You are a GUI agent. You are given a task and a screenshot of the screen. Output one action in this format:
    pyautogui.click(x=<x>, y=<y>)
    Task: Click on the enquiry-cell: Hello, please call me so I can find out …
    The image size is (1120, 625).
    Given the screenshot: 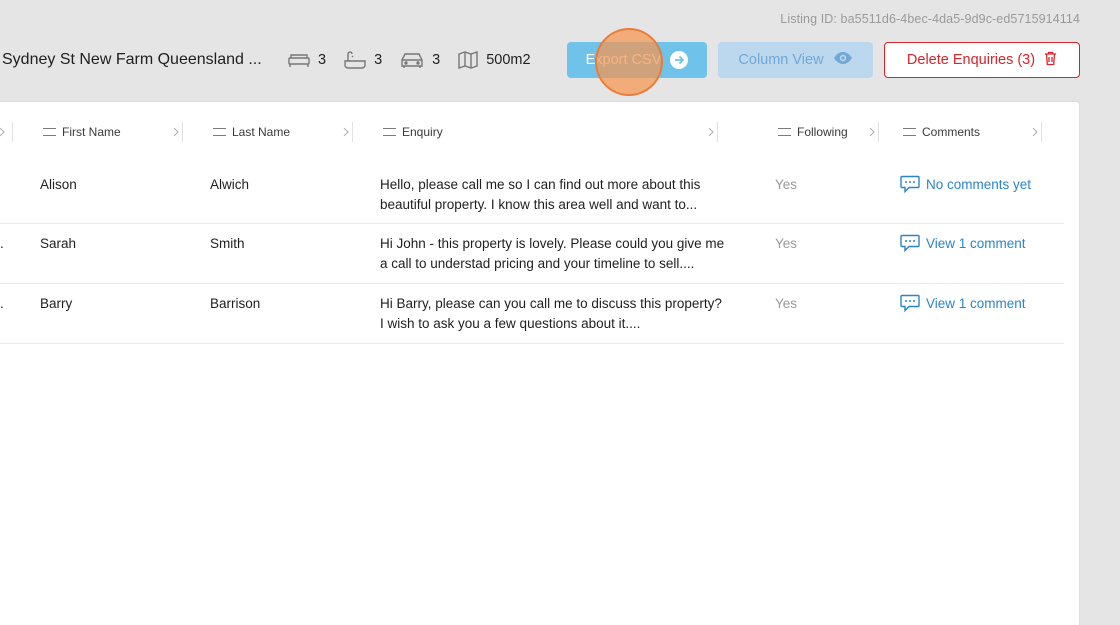 What is the action you would take?
    pyautogui.click(x=540, y=194)
    